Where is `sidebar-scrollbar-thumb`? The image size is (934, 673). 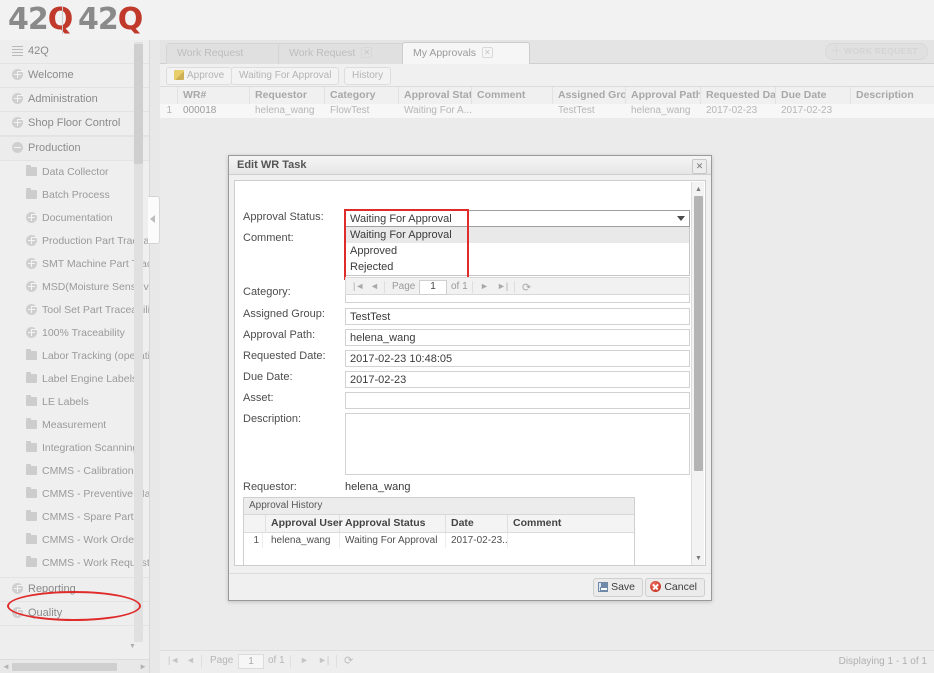
sidebar-scrollbar-thumb is located at coordinates (138, 104).